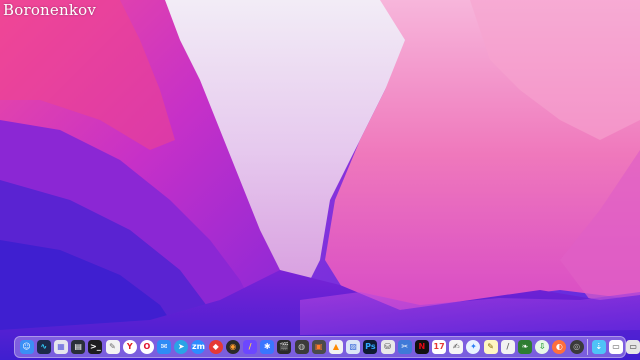  I want to click on capture-one-icon: ✱, so click(267, 347).